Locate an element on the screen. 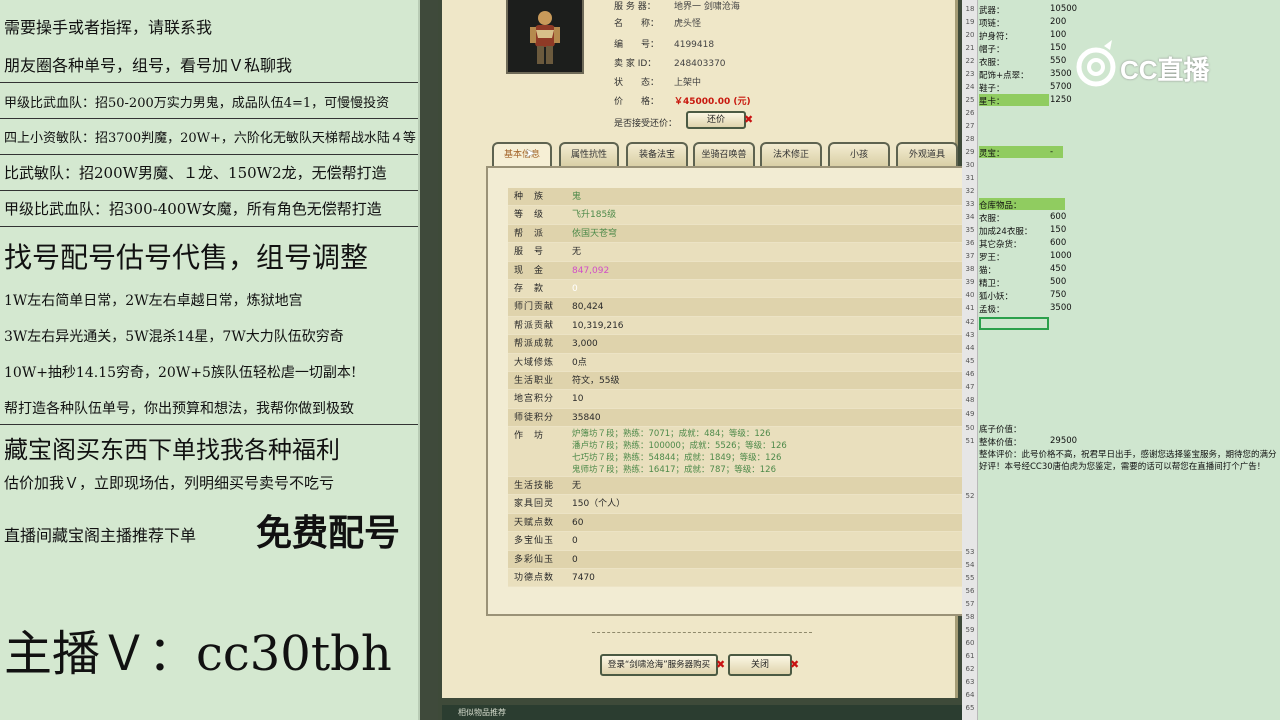 This screenshot has height=720, width=1280. selected-cell is located at coordinates (1014, 323).